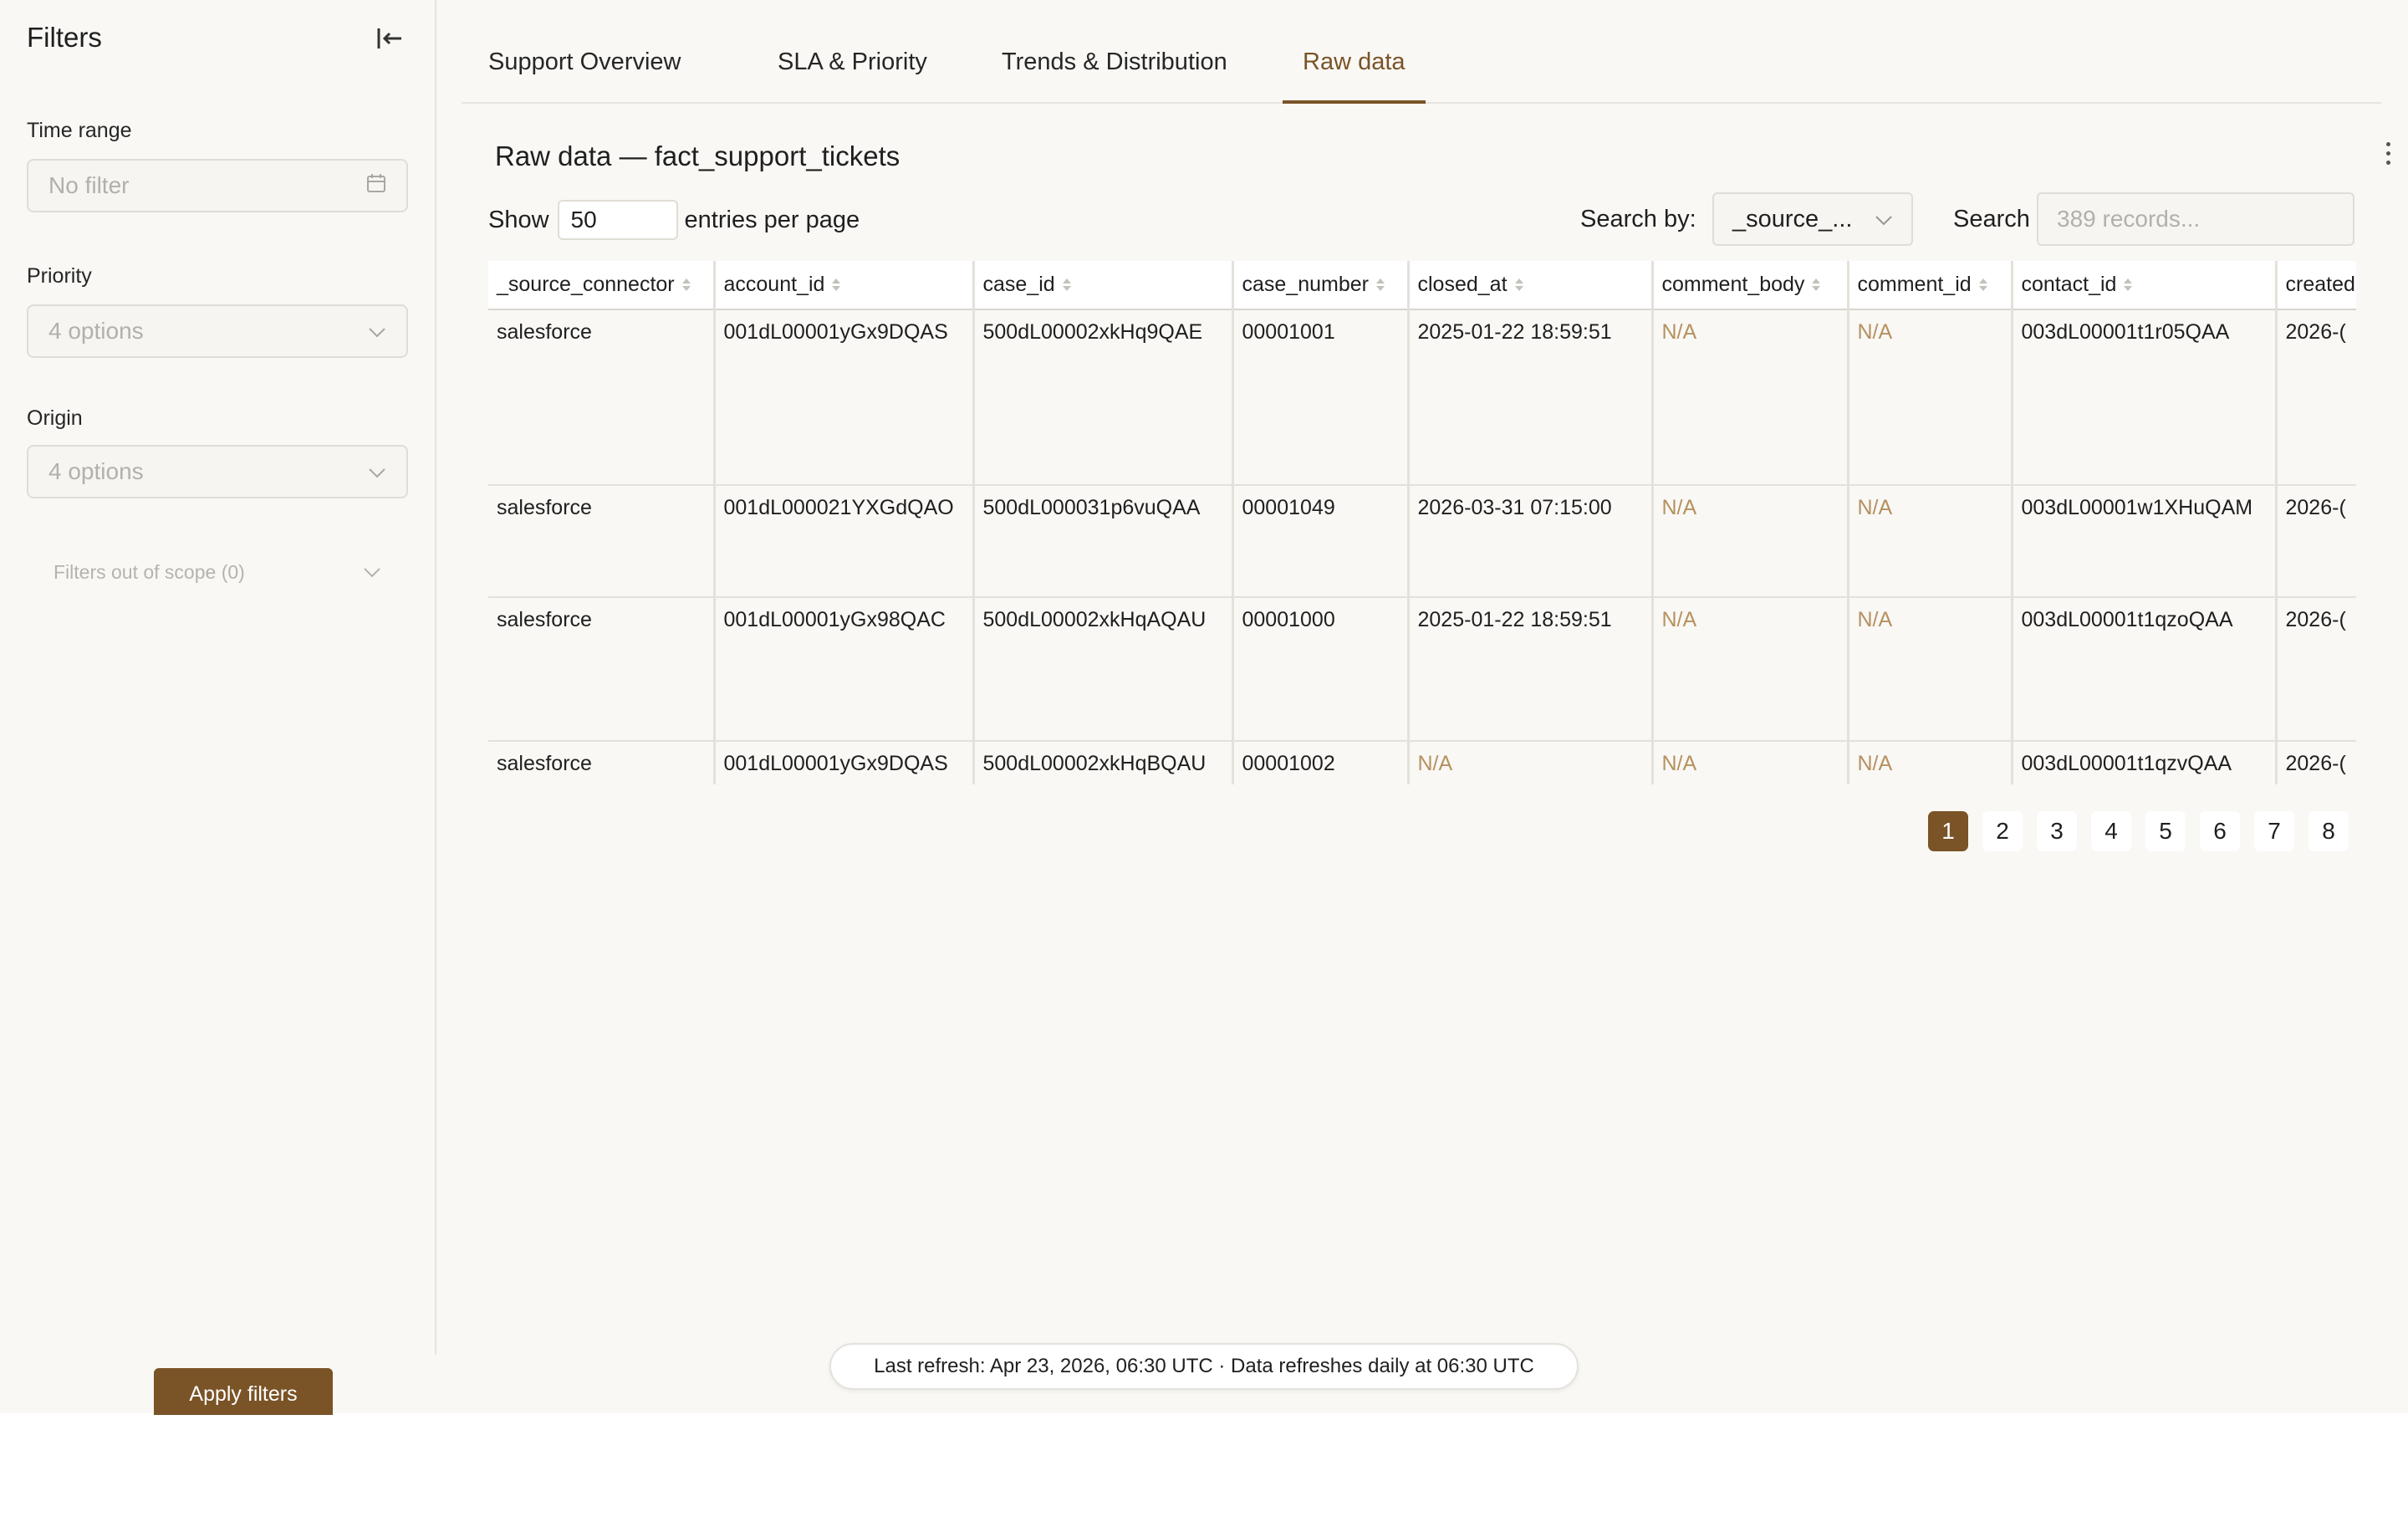 The image size is (2408, 1522). I want to click on priority-select: 4 options, so click(218, 331).